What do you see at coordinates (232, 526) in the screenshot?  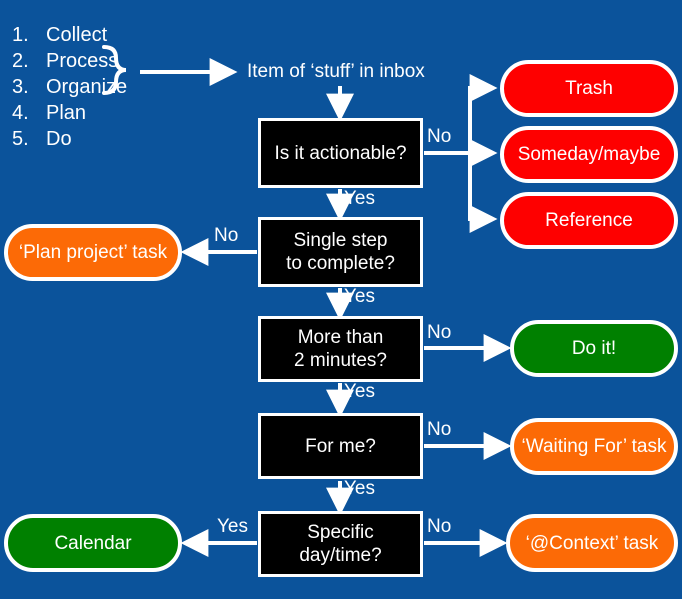 I see `edge-label-specific-yes: Yes` at bounding box center [232, 526].